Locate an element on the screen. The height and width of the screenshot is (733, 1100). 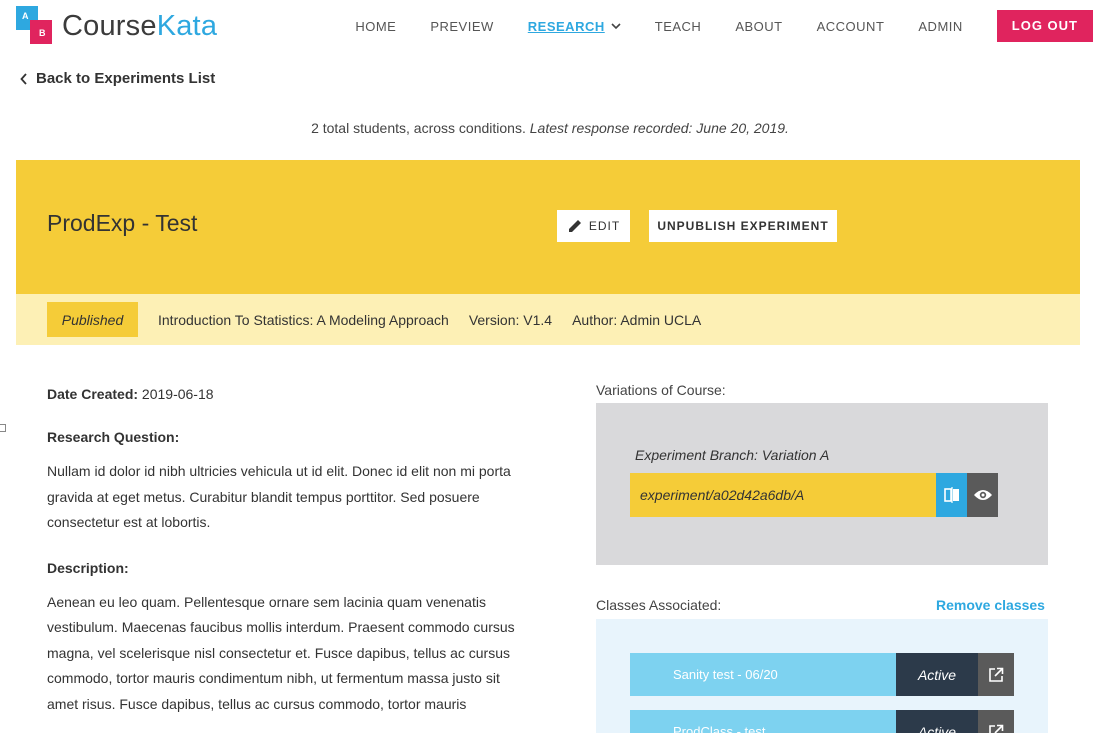
compare-icon is located at coordinates (951, 495).